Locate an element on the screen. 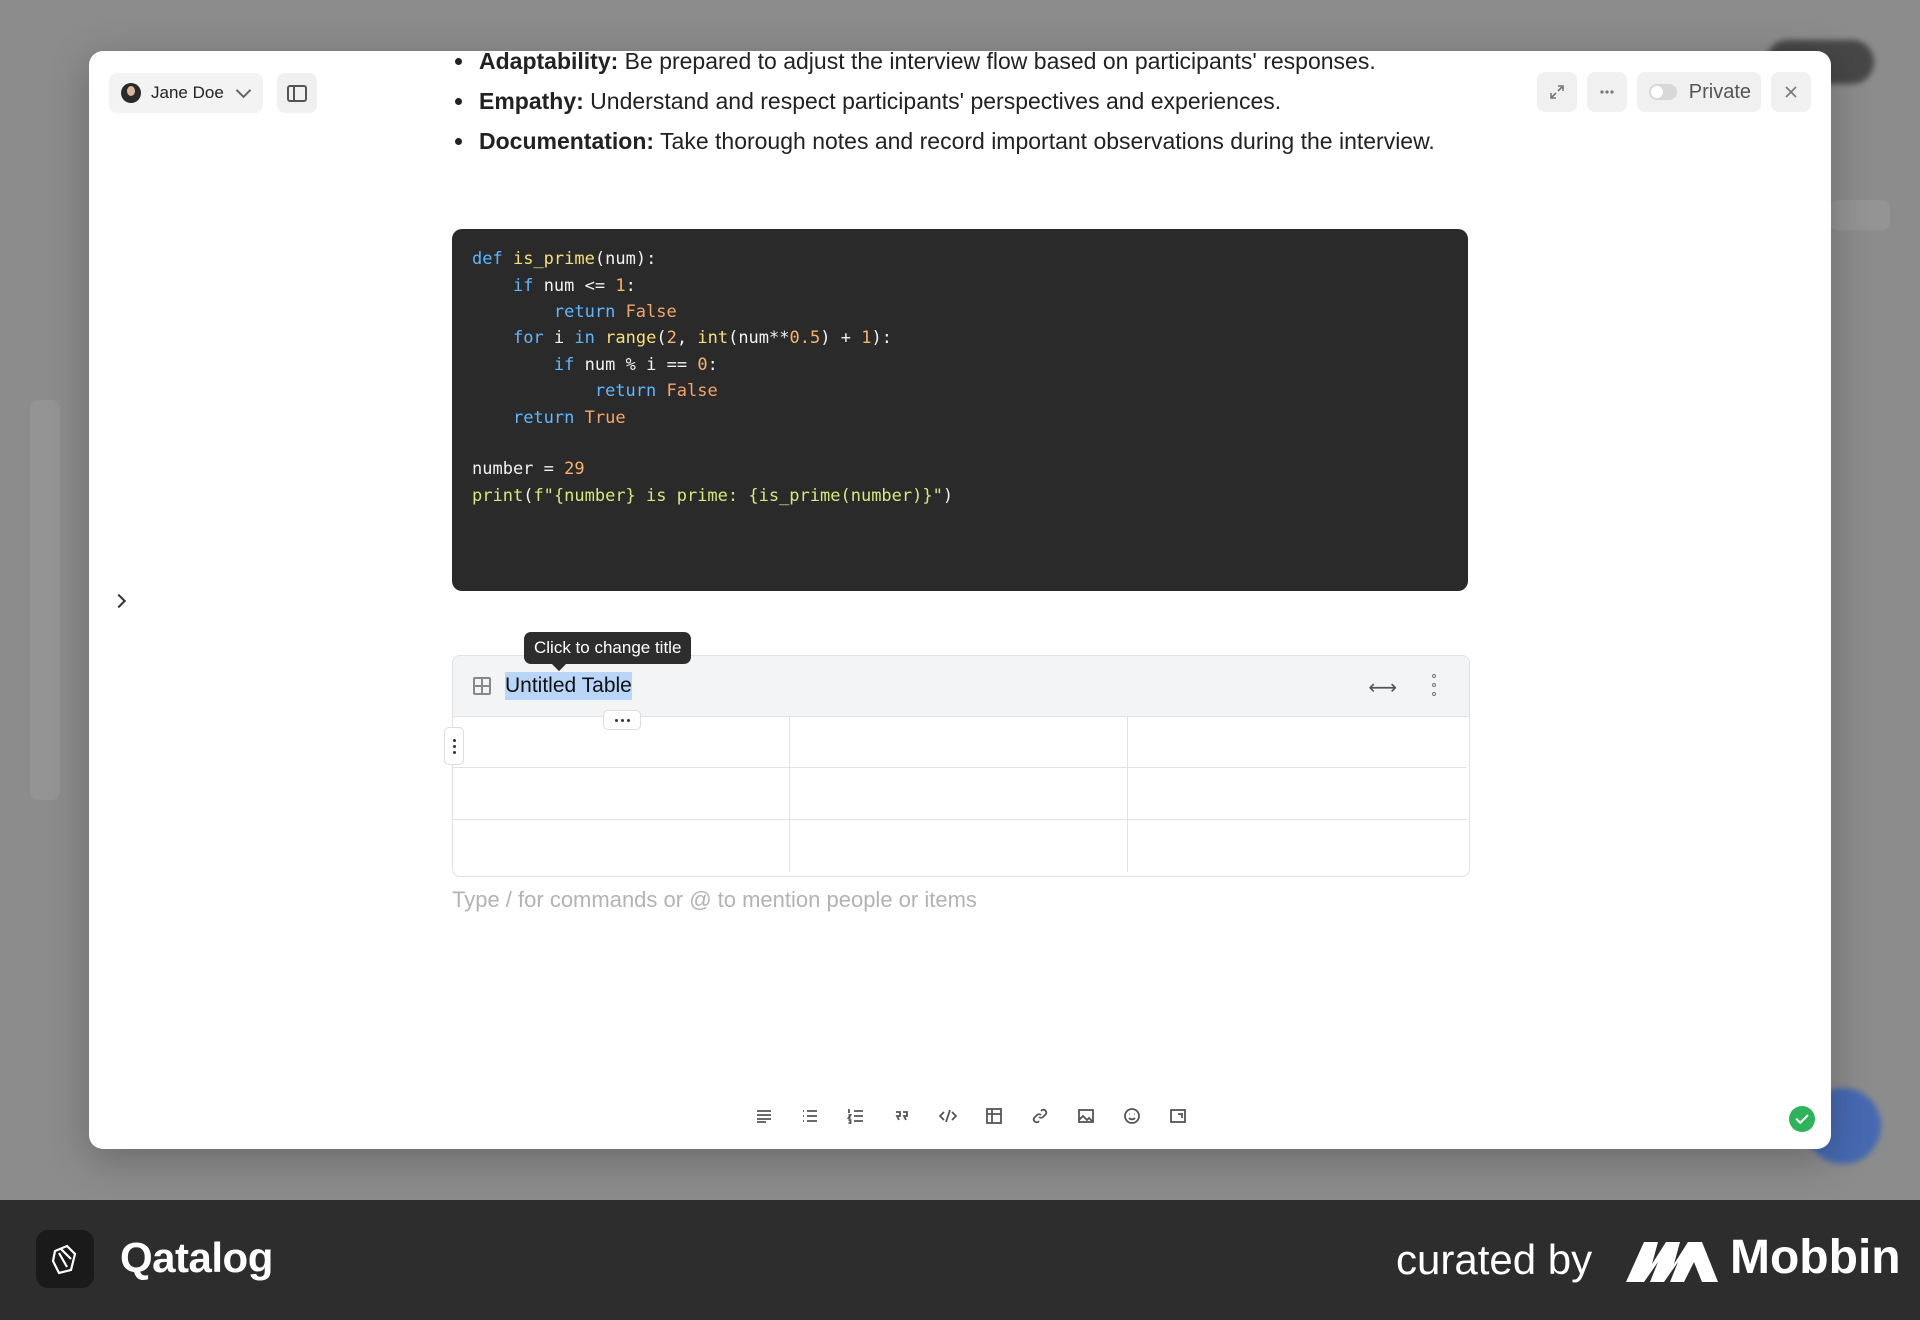  numbered-list-icon is located at coordinates (855, 1116).